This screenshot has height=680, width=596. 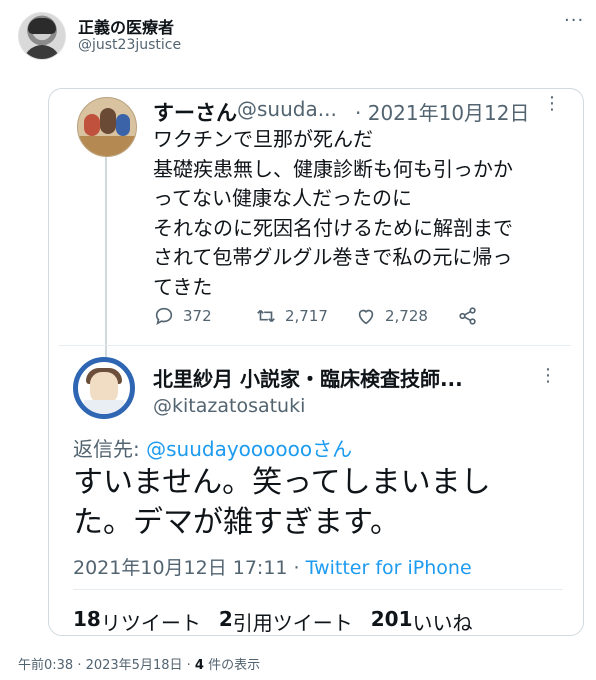 What do you see at coordinates (189, 568) in the screenshot?
I see `reply-tweet-time: 2021年10月12日 17:11 ·` at bounding box center [189, 568].